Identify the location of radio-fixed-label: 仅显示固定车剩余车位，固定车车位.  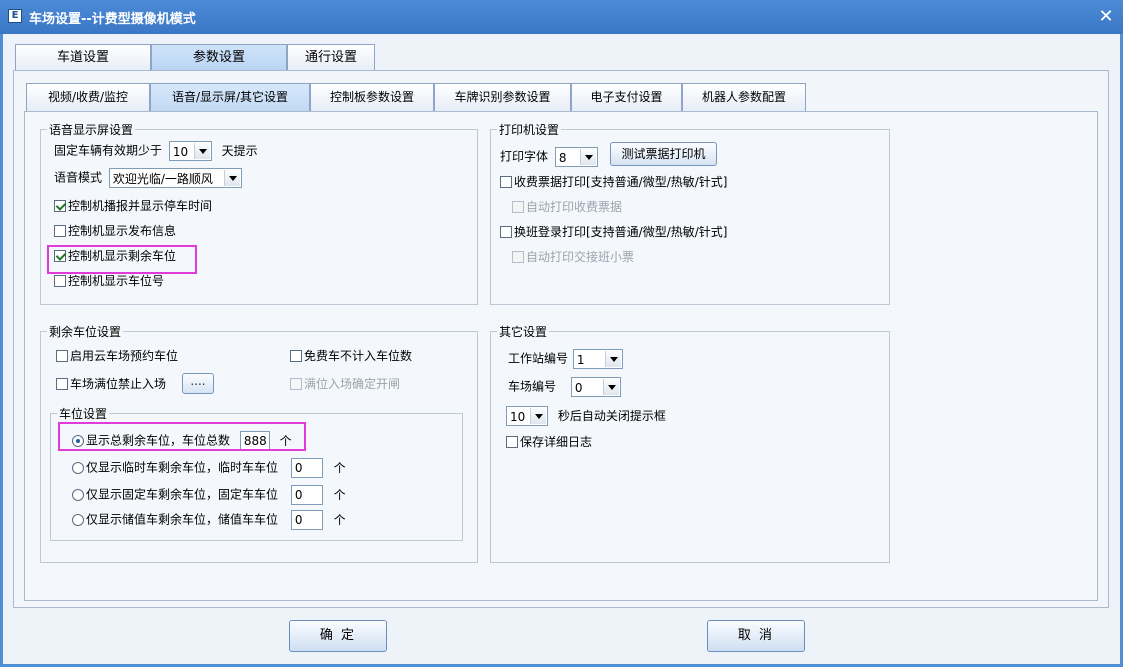
(182, 494).